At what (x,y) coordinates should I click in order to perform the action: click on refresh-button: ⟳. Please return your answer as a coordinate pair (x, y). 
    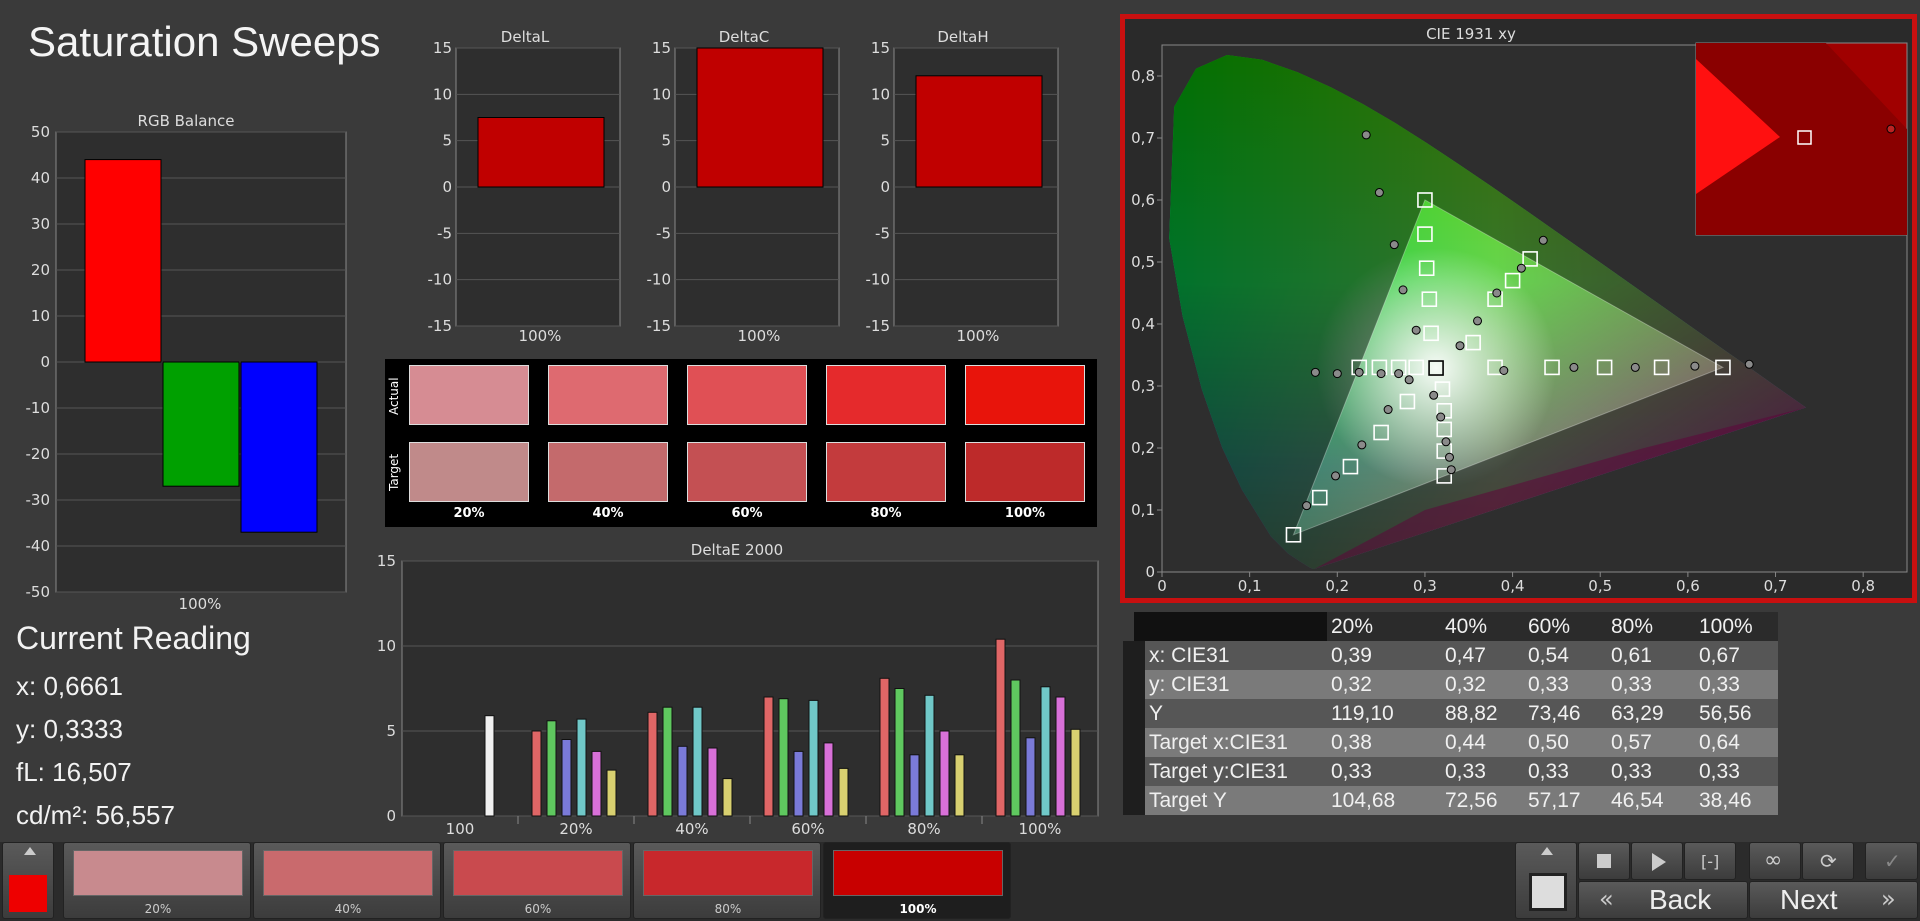
    Looking at the image, I should click on (1828, 861).